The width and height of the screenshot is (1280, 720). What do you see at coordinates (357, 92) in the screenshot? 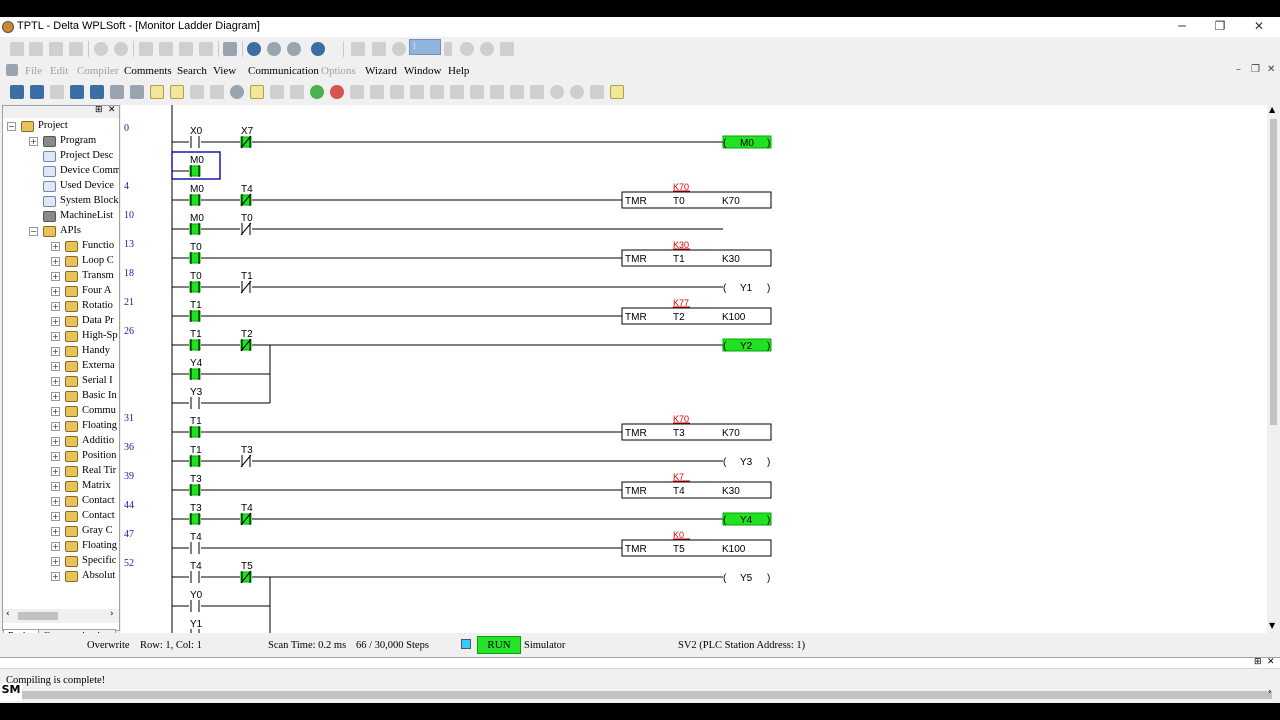
I see `set-icon` at bounding box center [357, 92].